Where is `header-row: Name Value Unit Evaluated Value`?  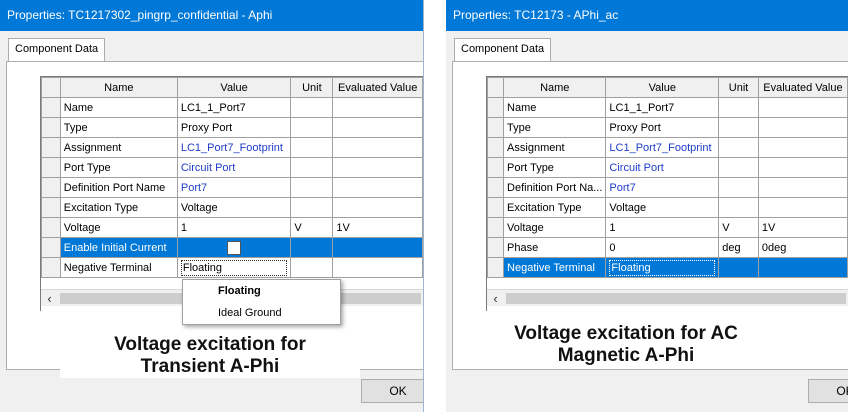 header-row: Name Value Unit Evaluated Value is located at coordinates (232, 87).